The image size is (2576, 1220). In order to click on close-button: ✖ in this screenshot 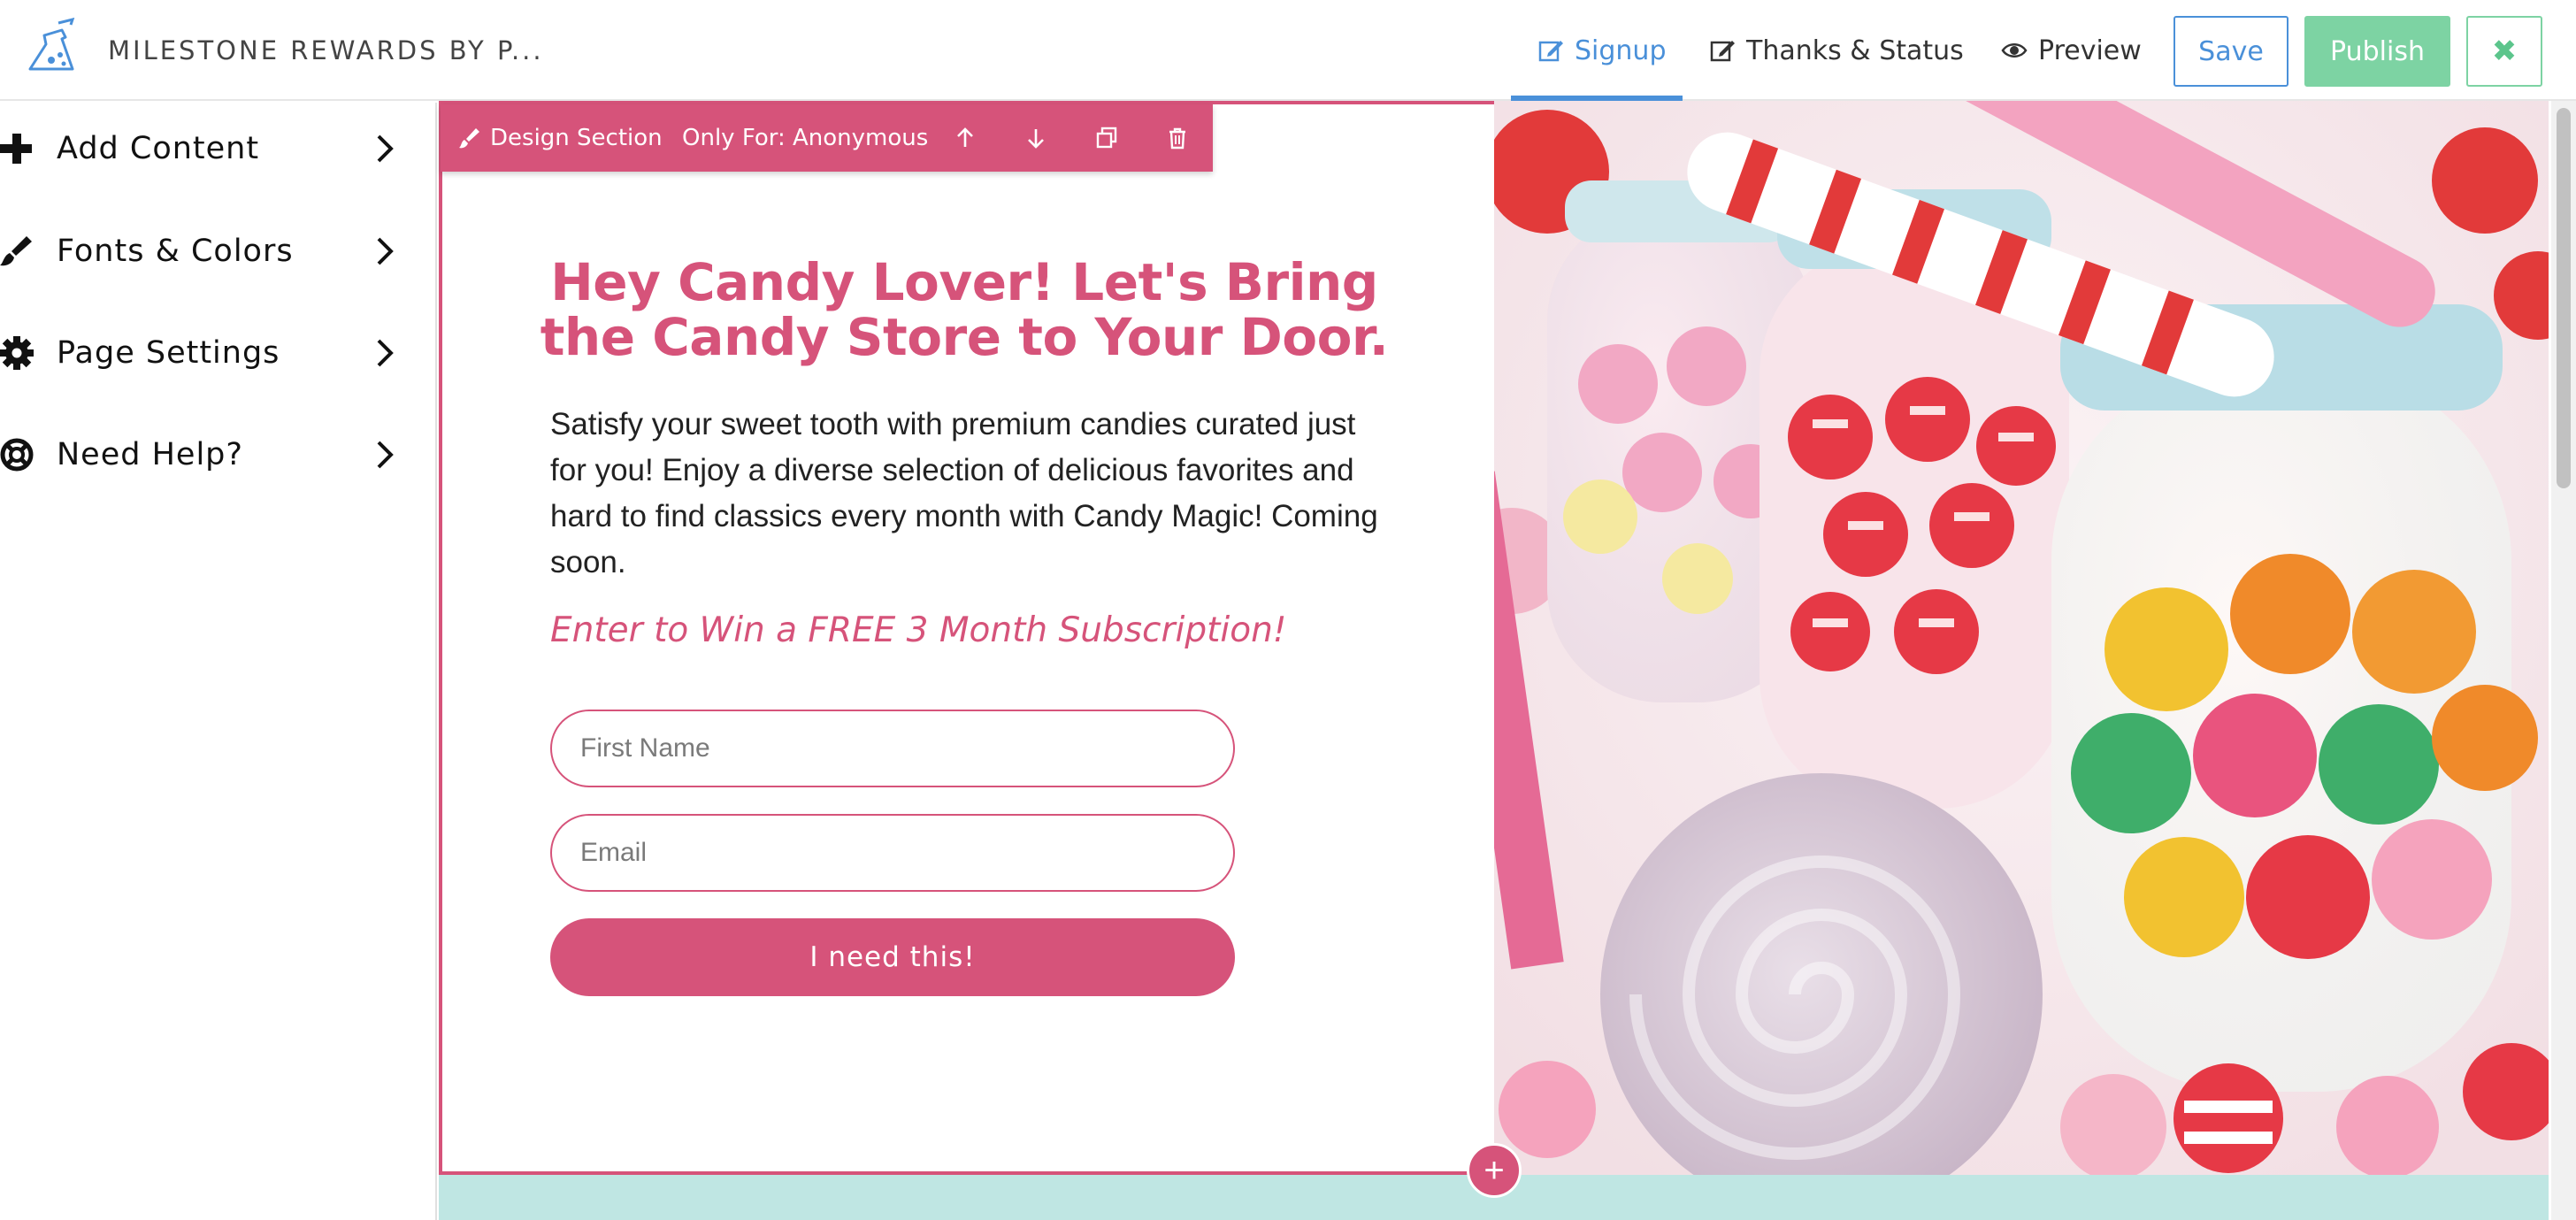, I will do `click(2504, 51)`.